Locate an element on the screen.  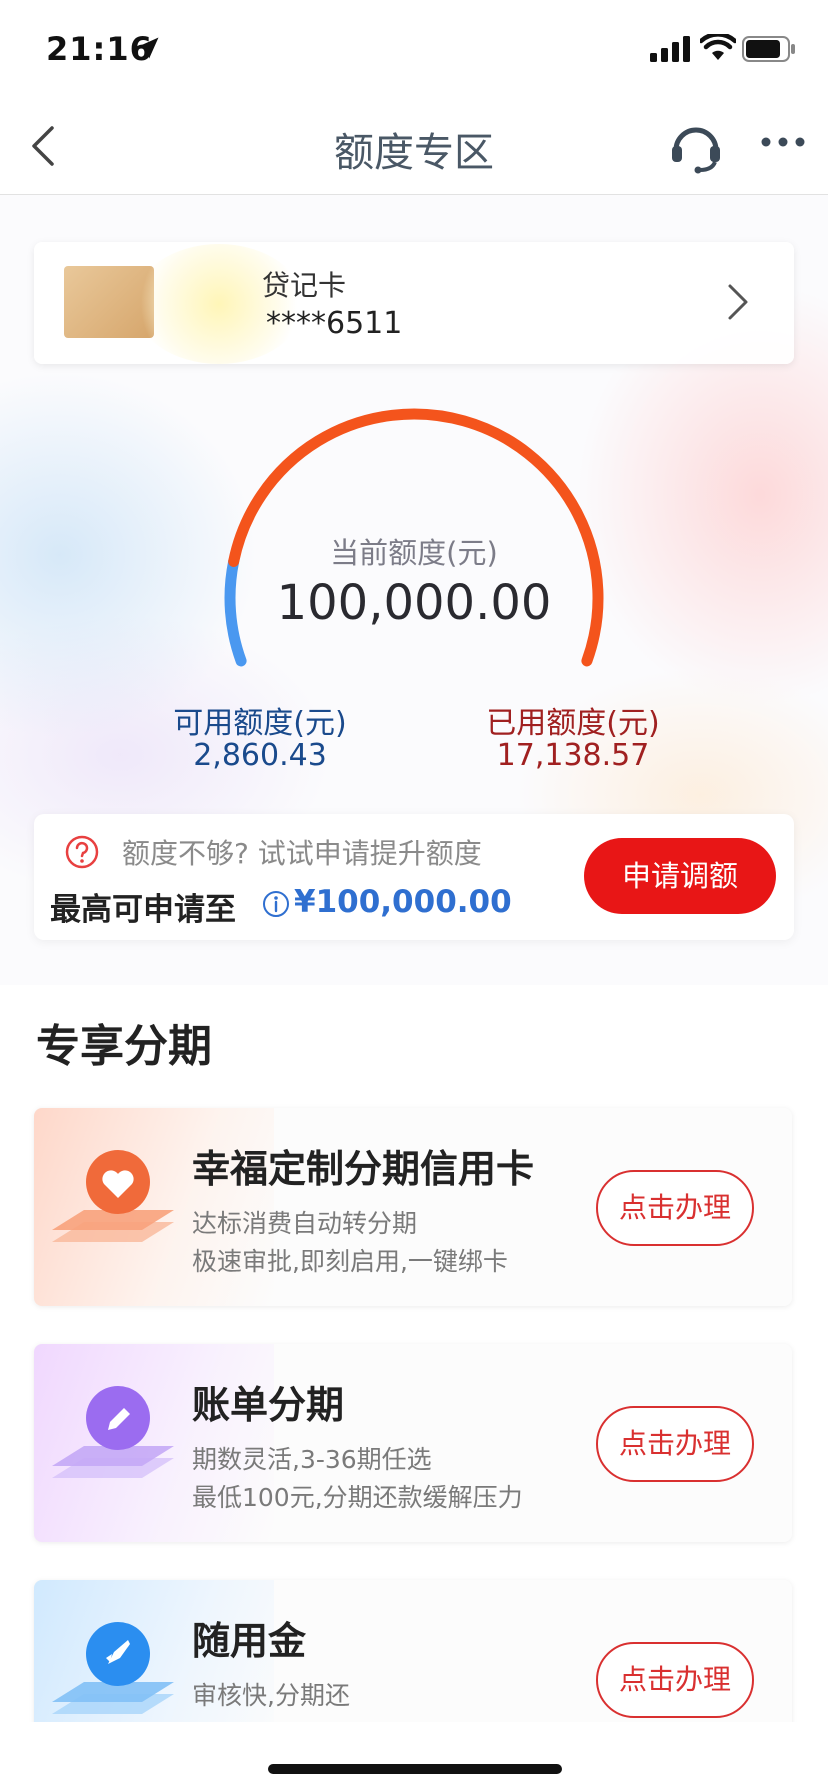
limit-increase-panel: 额度不够? 试试申请提升额度 最高可申请至 ¥100,000.00 申请调额 is located at coordinates (414, 877).